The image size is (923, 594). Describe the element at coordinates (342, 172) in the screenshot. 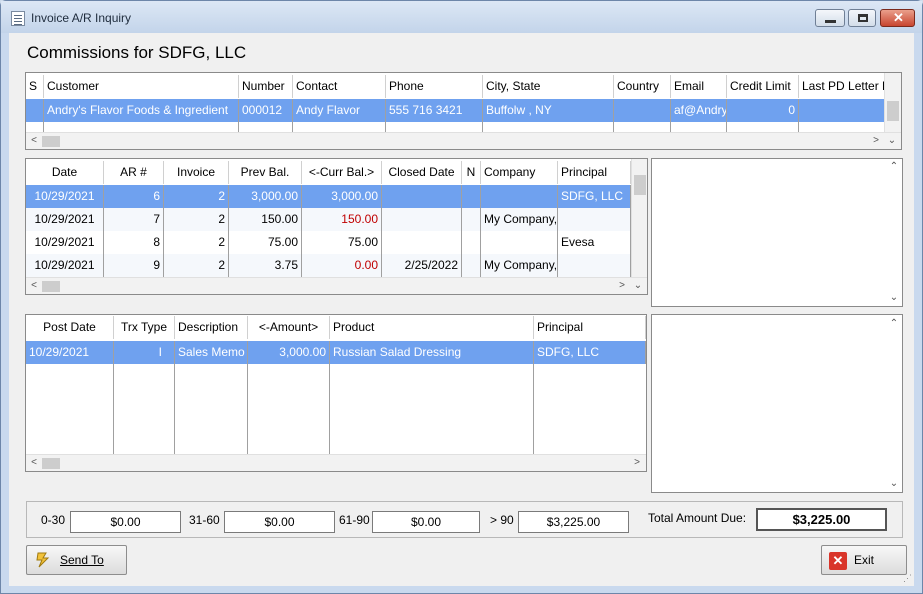

I see `col-header: <-Curr Bal.>` at that location.